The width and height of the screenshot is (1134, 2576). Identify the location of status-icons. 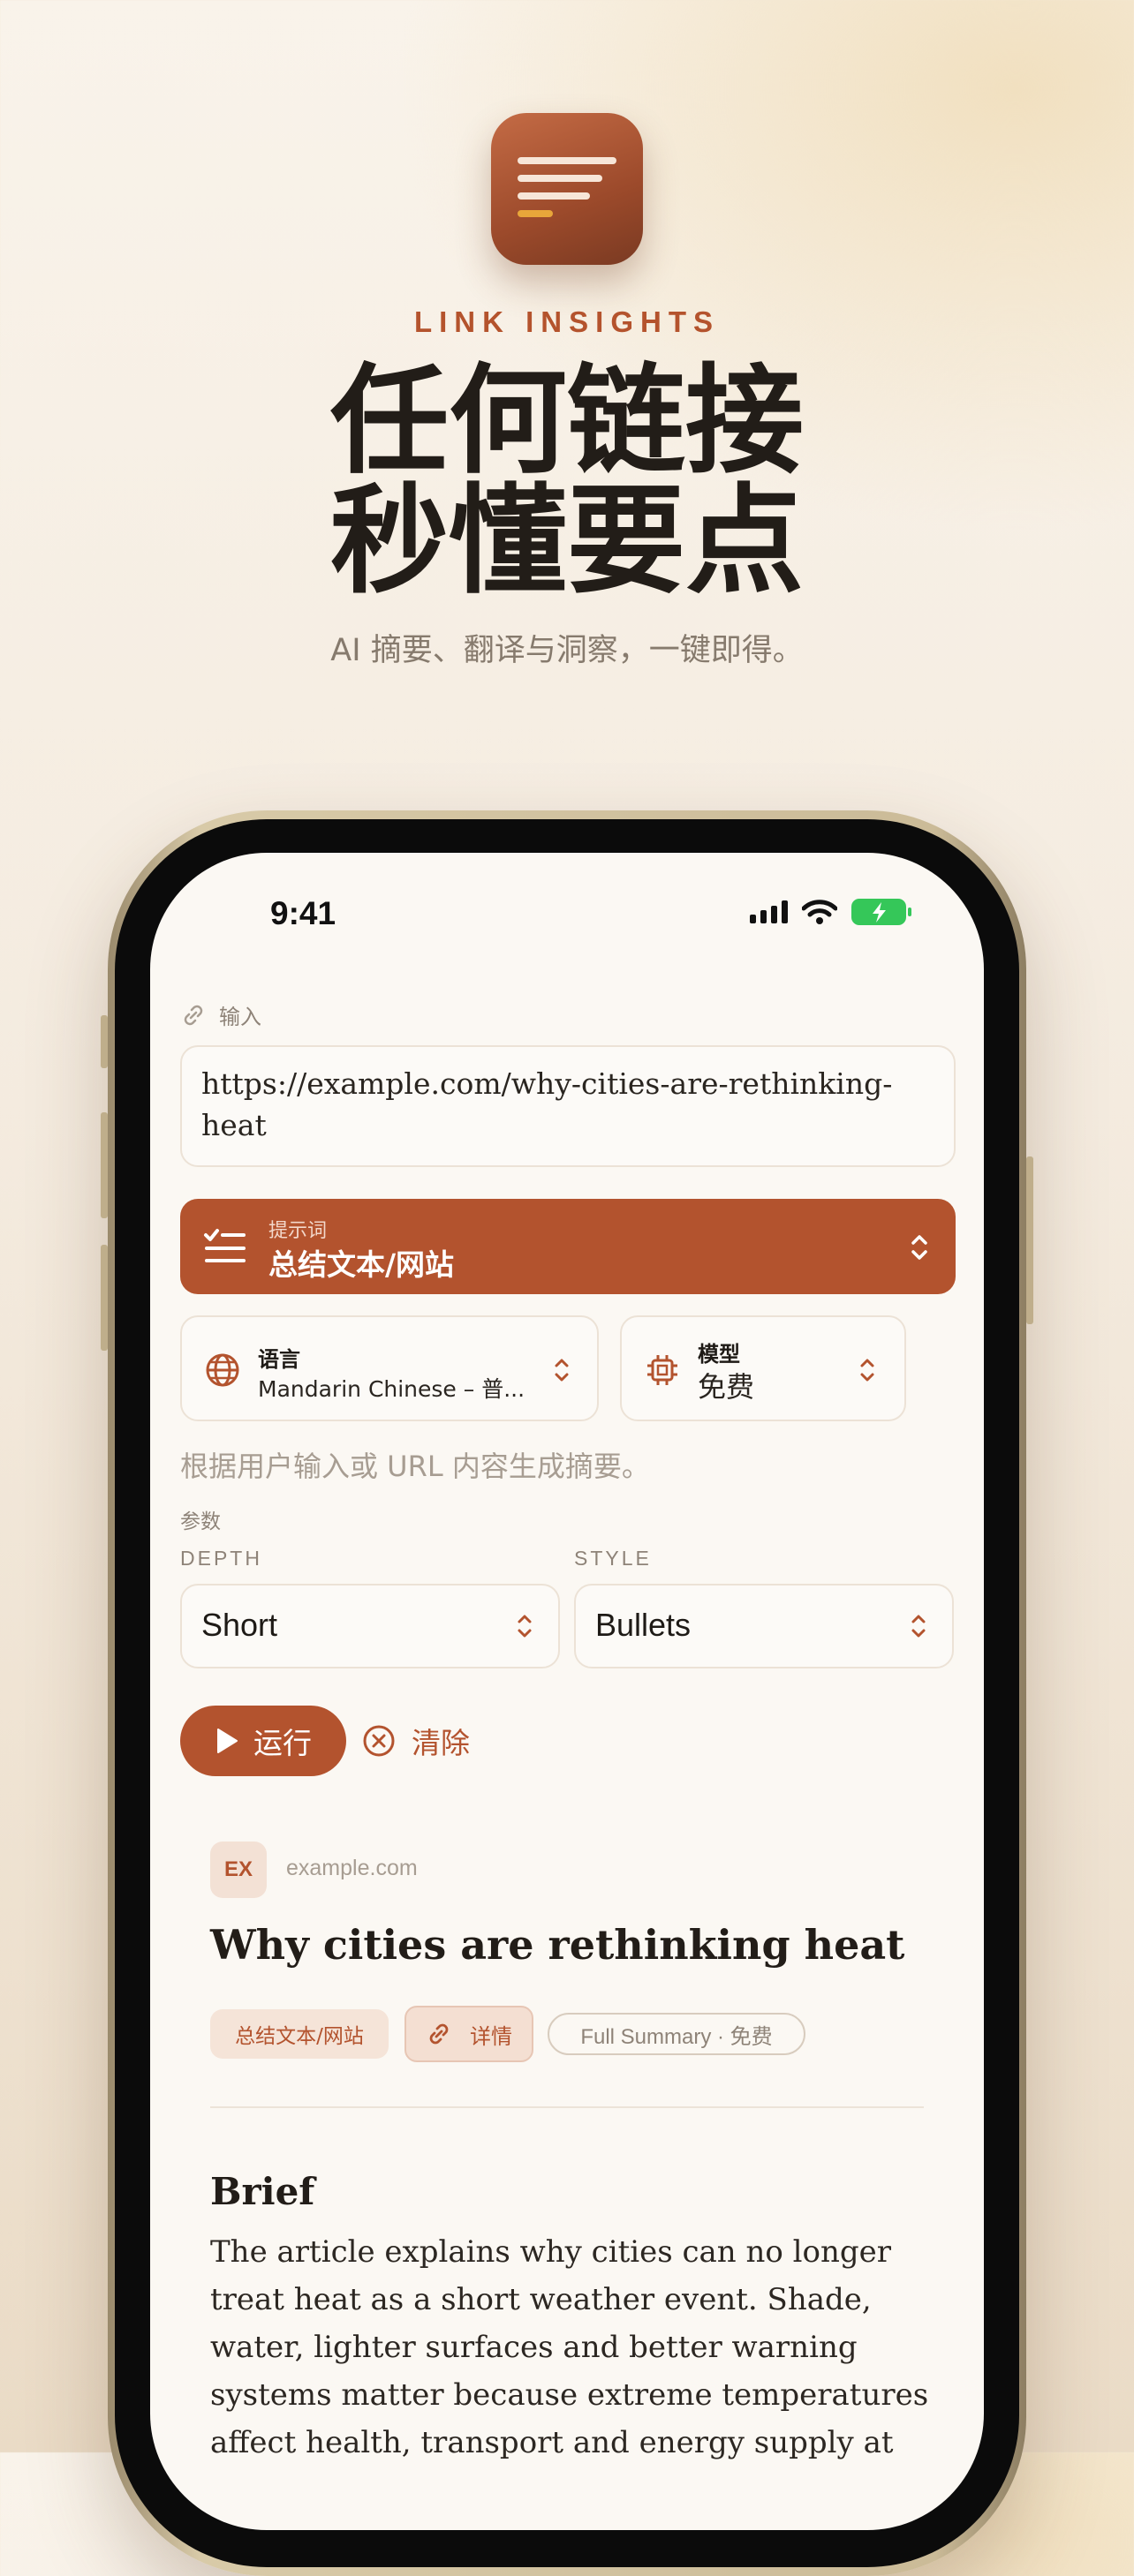
(831, 912).